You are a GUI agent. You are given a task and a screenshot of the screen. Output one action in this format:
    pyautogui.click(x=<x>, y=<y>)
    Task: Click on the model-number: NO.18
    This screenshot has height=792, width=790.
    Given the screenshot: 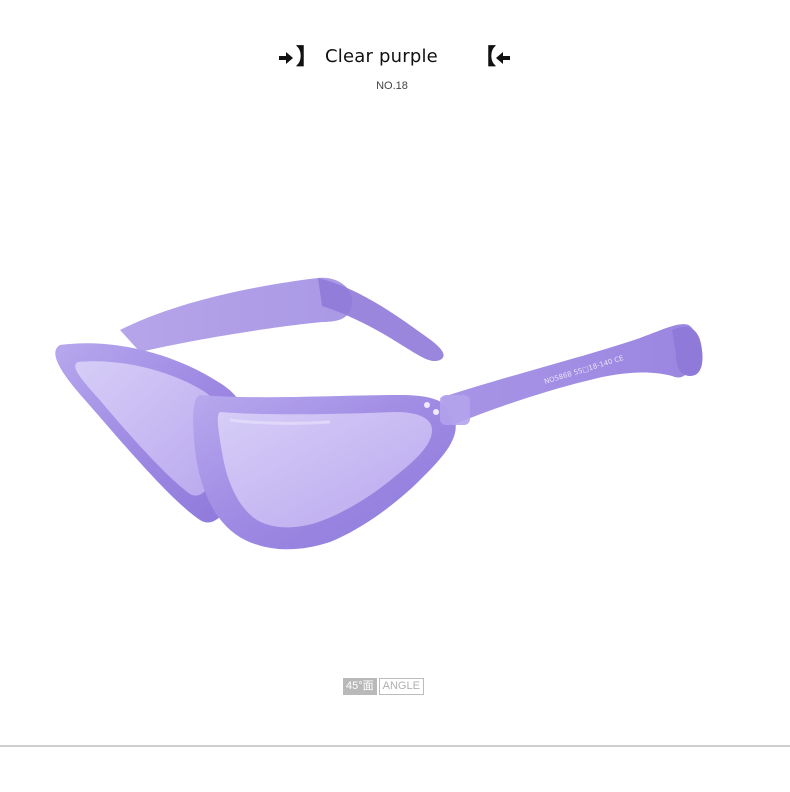 What is the action you would take?
    pyautogui.click(x=392, y=86)
    